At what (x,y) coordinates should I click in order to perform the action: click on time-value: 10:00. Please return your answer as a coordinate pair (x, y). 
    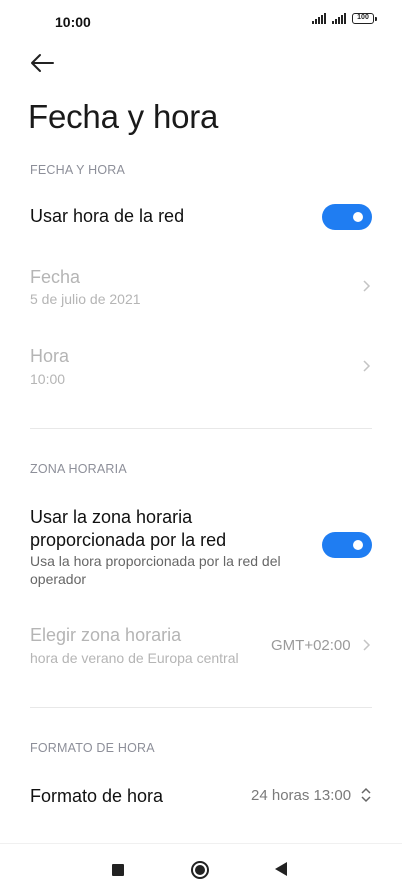
    Looking at the image, I should click on (48, 379).